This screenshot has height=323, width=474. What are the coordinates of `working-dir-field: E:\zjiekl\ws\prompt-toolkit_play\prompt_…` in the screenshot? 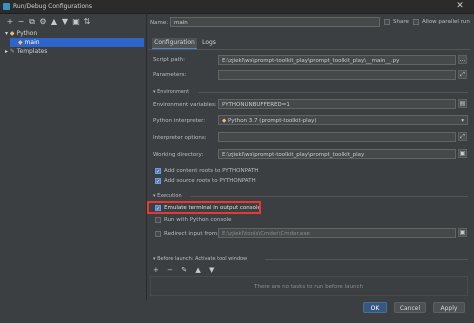 It's located at (337, 154).